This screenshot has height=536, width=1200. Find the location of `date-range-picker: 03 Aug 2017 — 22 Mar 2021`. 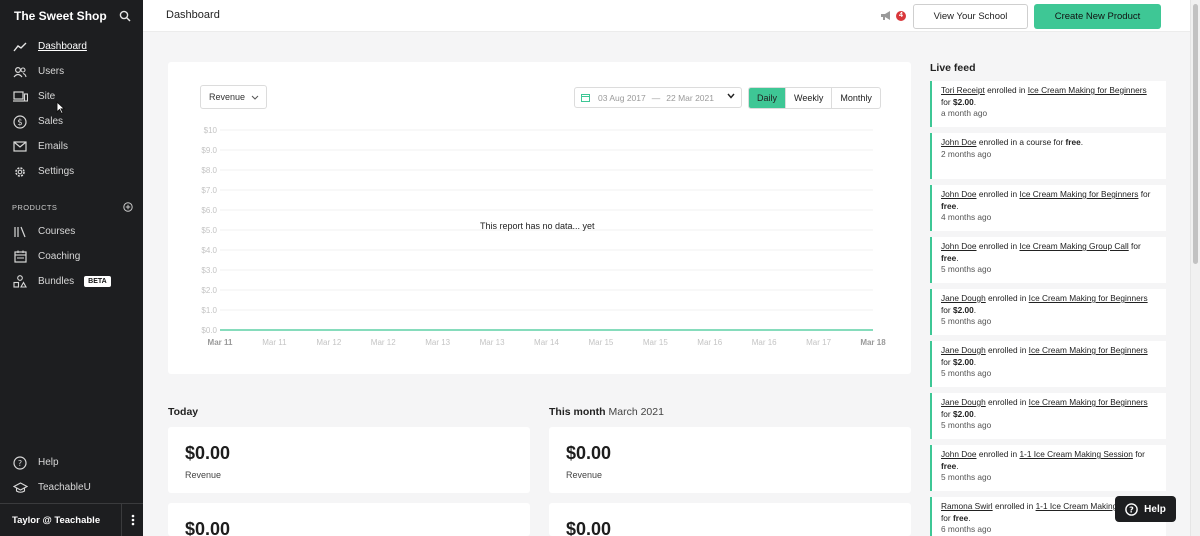

date-range-picker: 03 Aug 2017 — 22 Mar 2021 is located at coordinates (658, 97).